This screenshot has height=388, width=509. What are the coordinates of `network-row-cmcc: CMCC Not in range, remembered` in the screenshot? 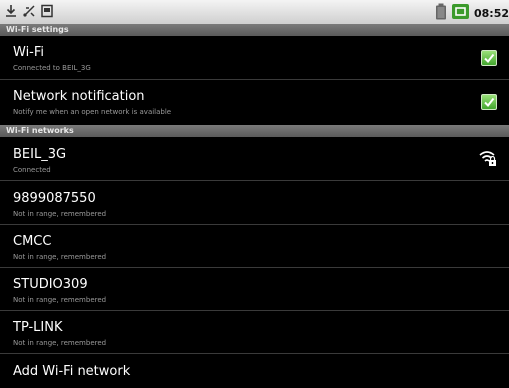 It's located at (254, 246).